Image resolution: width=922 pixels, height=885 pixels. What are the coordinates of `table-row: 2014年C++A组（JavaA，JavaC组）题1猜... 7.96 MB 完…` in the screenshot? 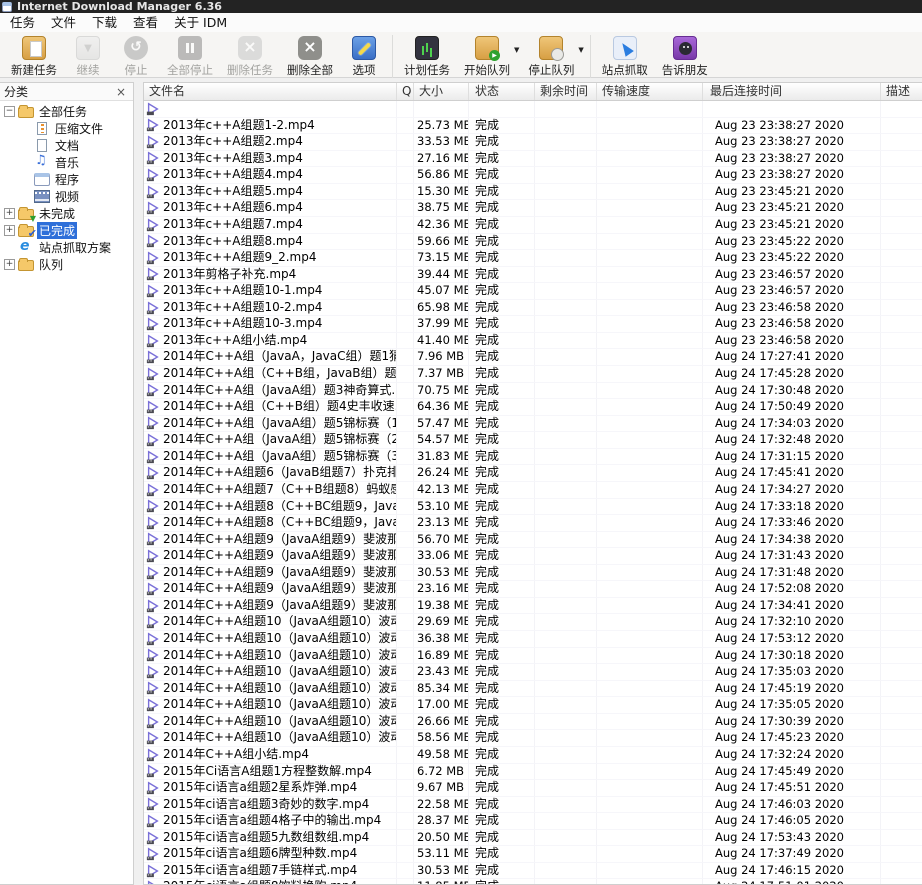 It's located at (533, 357).